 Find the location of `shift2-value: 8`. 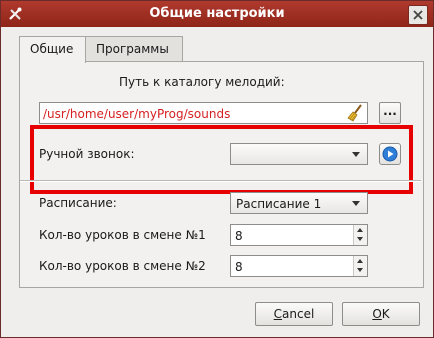

shift2-value: 8 is located at coordinates (239, 267).